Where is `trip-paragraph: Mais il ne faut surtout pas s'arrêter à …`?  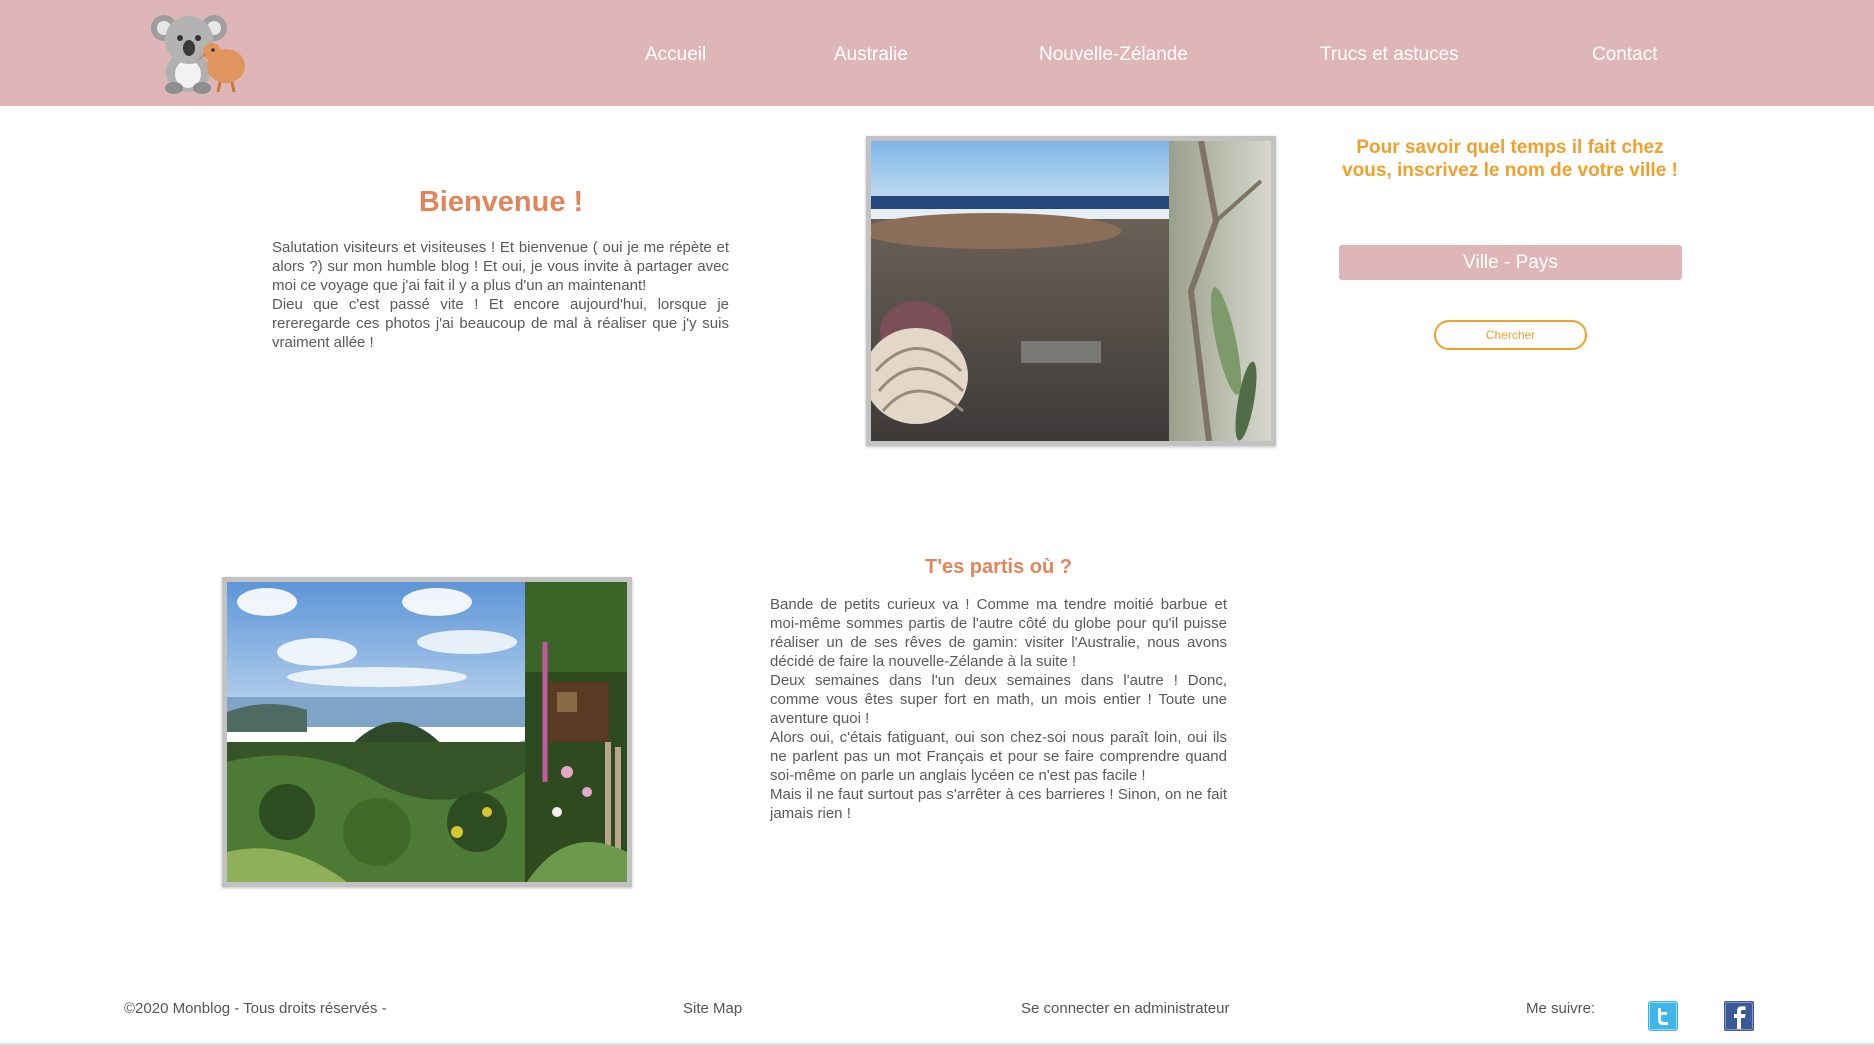
trip-paragraph: Mais il ne faut surtout pas s'arrêter à … is located at coordinates (998, 804).